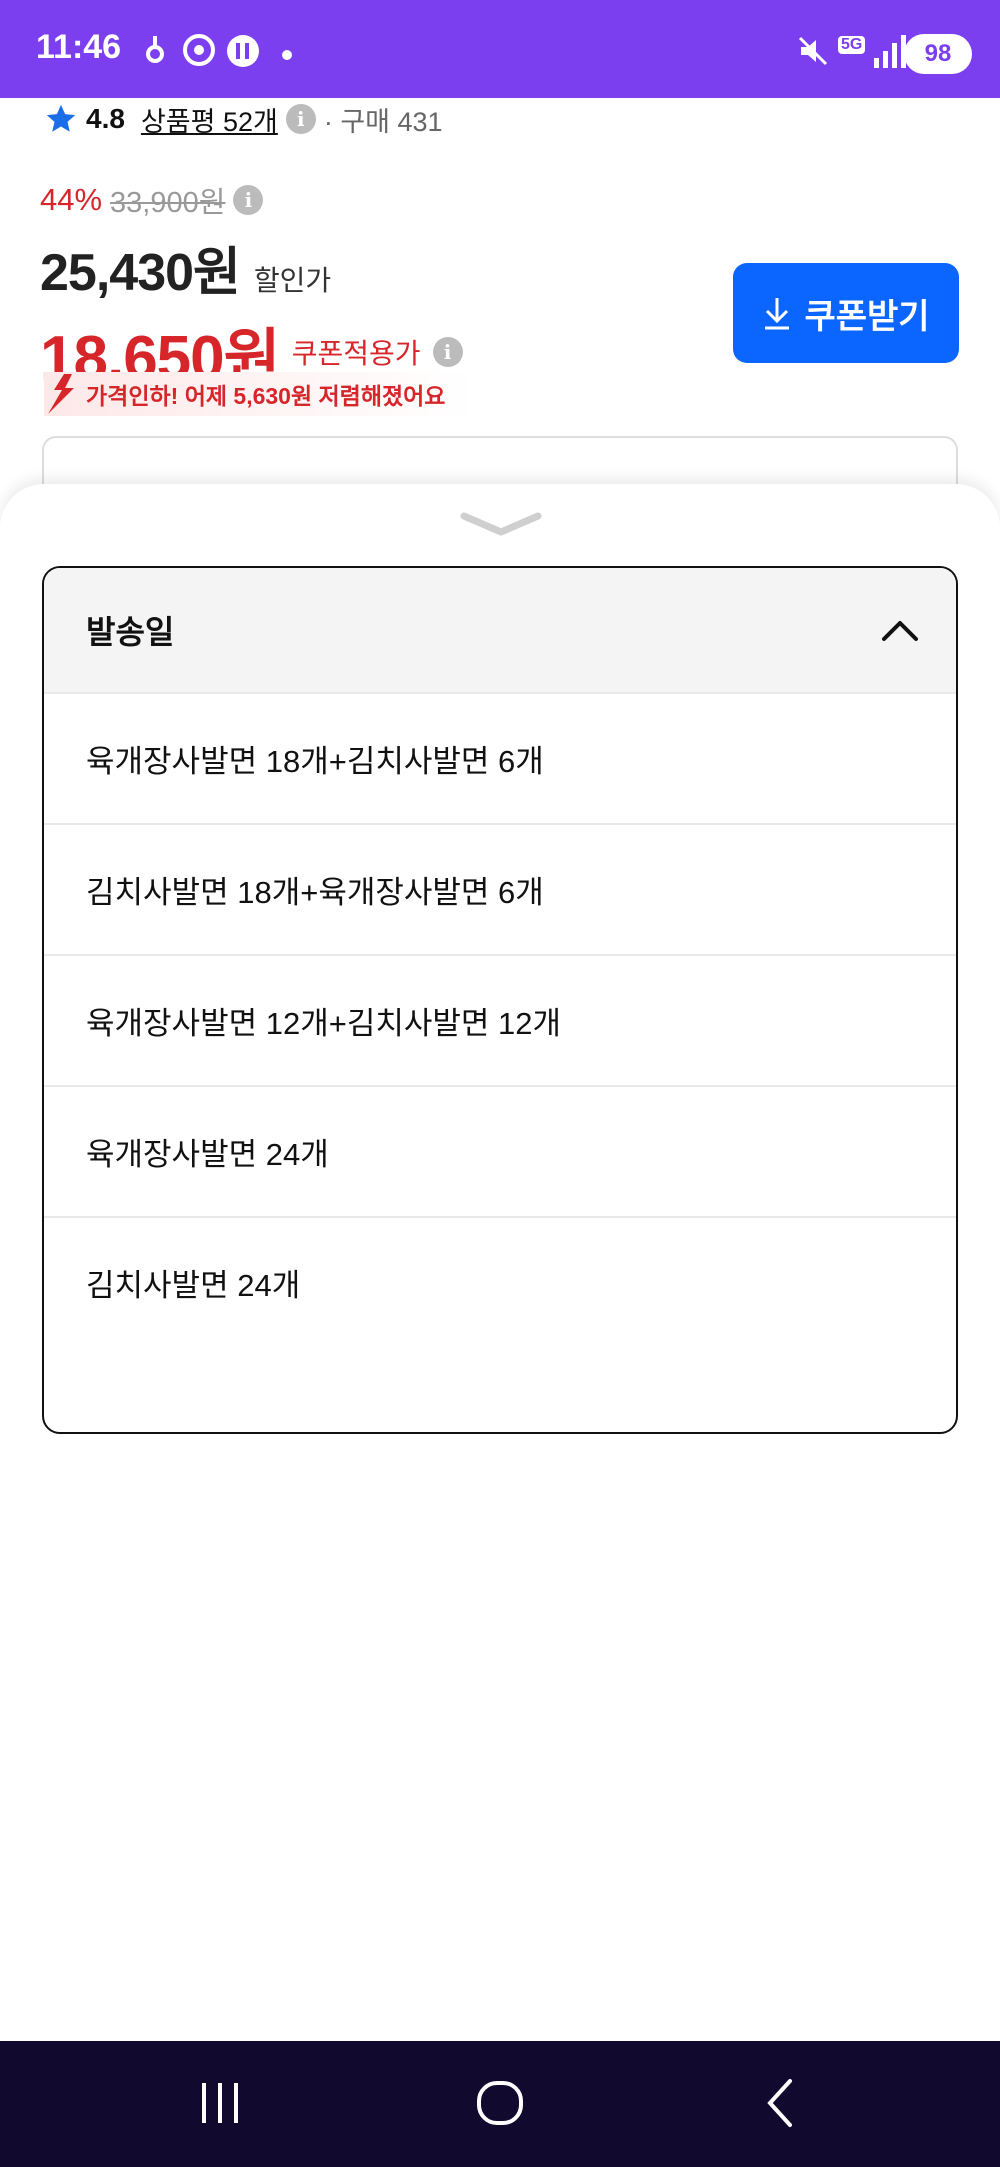 The height and width of the screenshot is (2167, 1000). What do you see at coordinates (500, 888) in the screenshot?
I see `option-item: 김치사발면 18개+육개장사발면 6개` at bounding box center [500, 888].